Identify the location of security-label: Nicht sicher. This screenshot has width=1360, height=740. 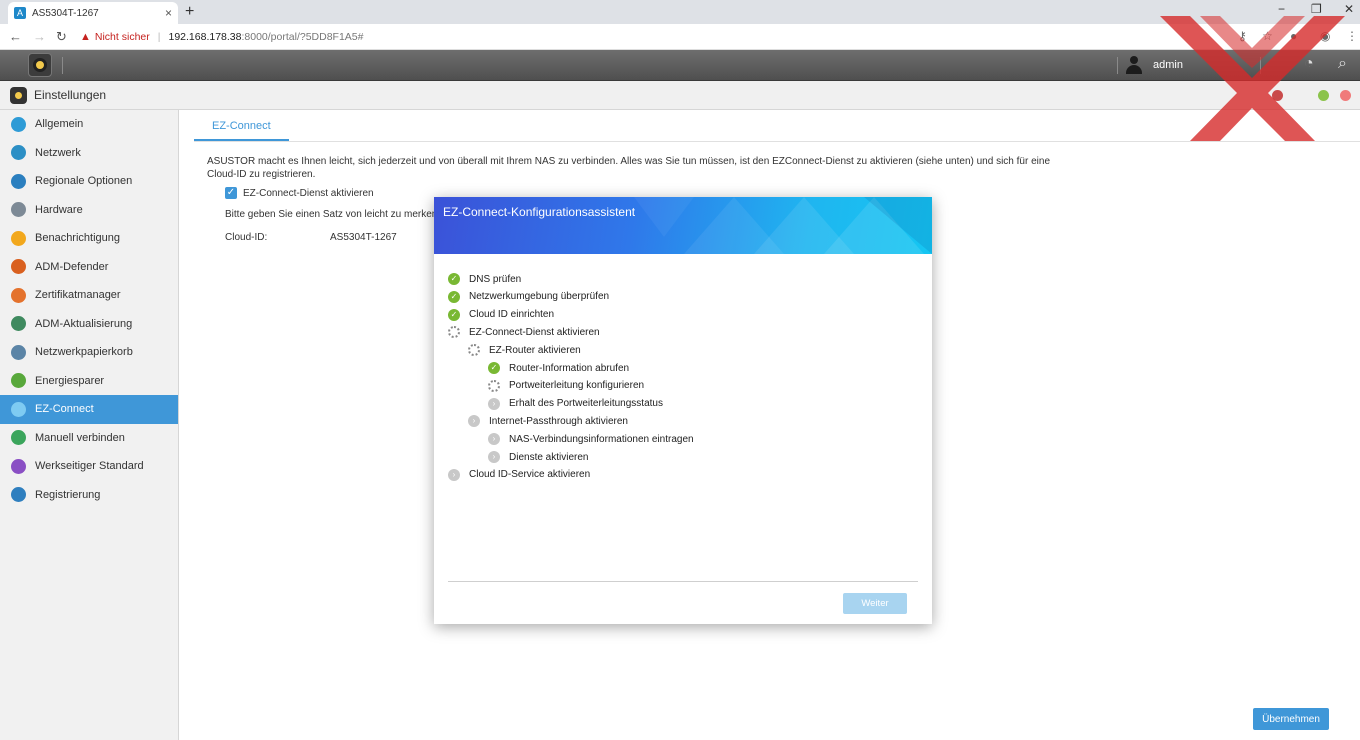
(122, 37).